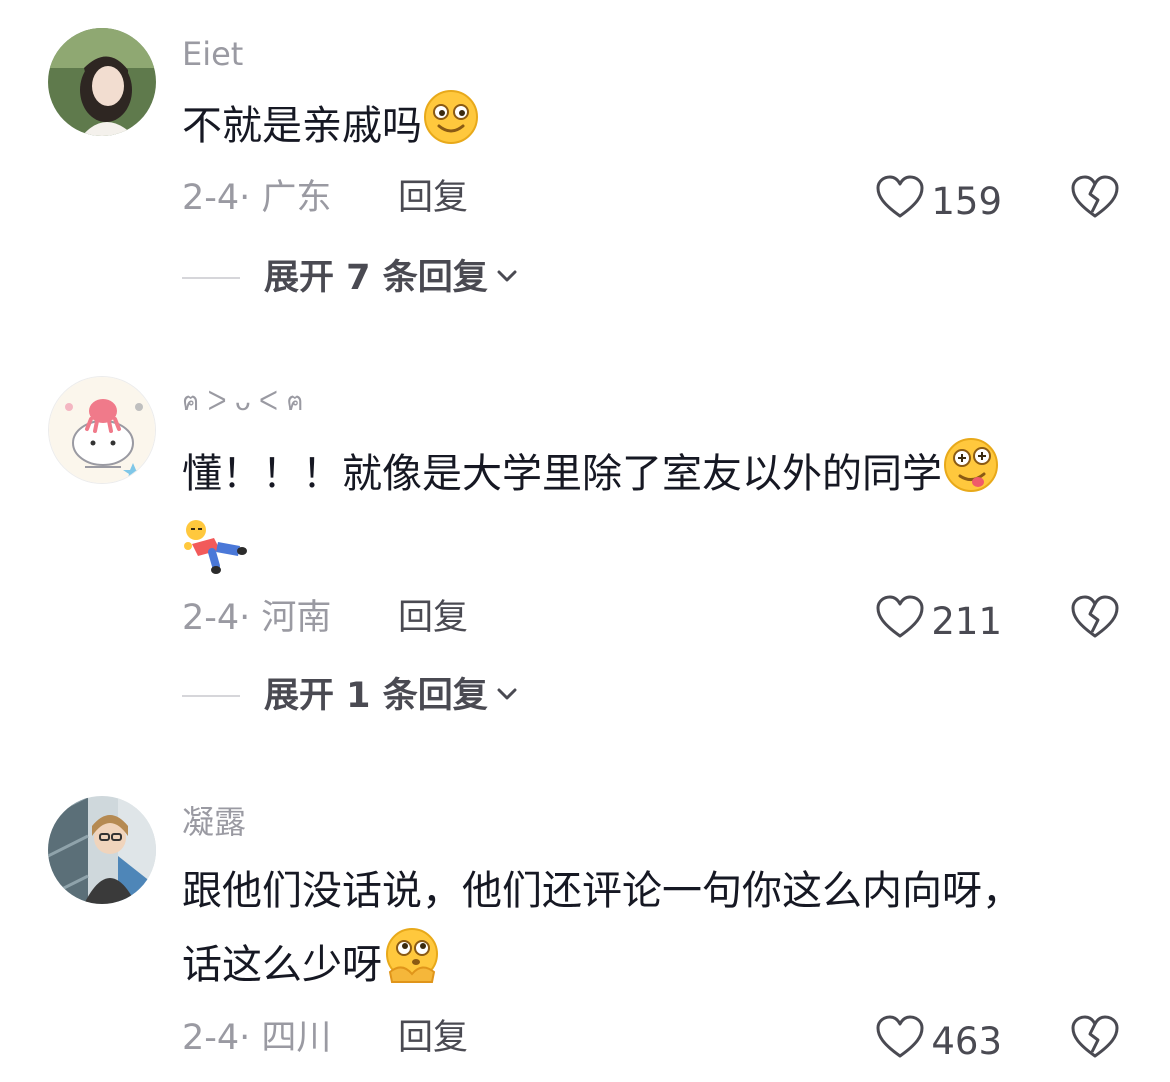  I want to click on expand-replies-button: 展开 1 条回复, so click(351, 696).